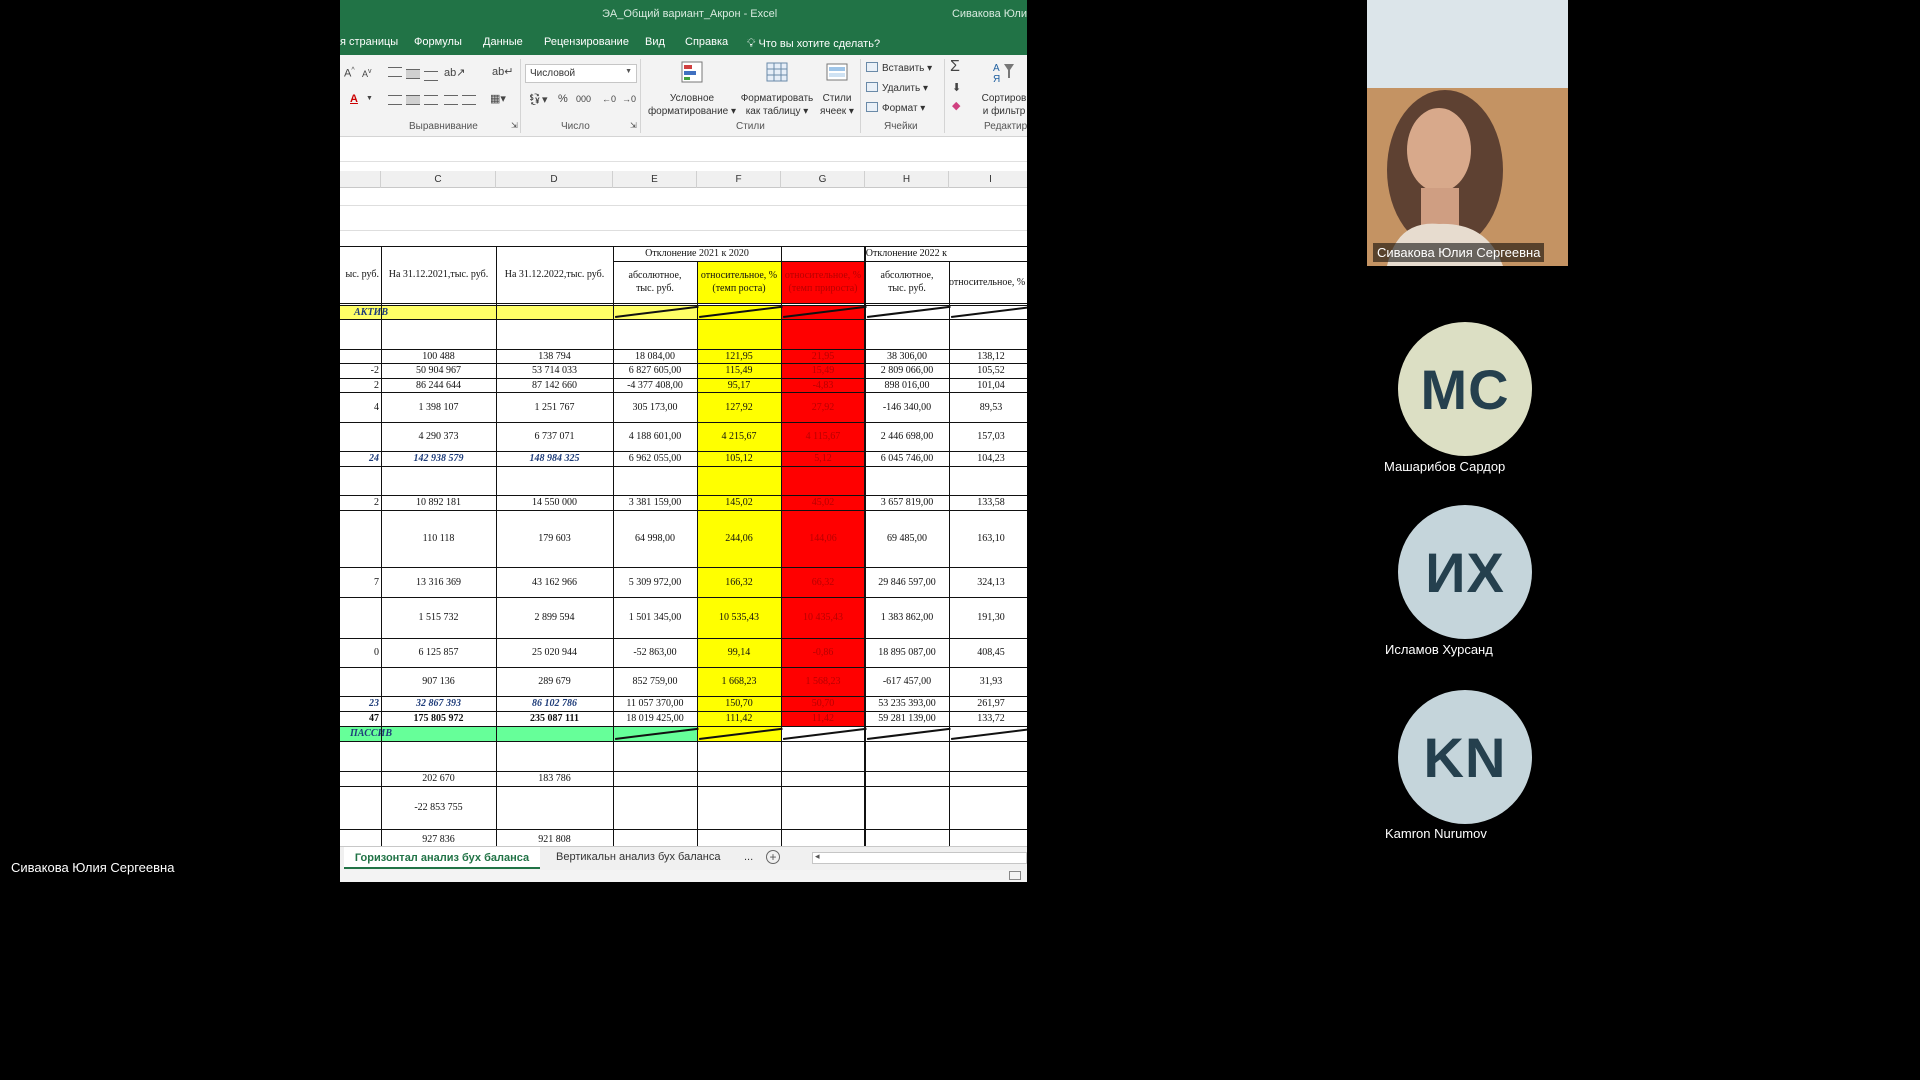 This screenshot has width=1920, height=1080. Describe the element at coordinates (697, 253) in the screenshot. I see `header-cell: Отклонение 2021 к 2020` at that location.